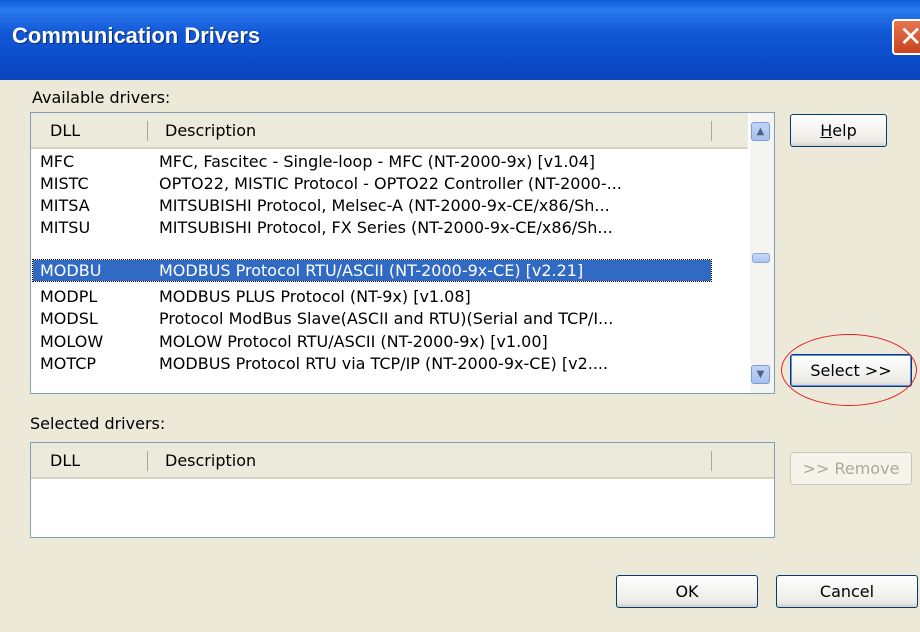  What do you see at coordinates (136, 35) in the screenshot?
I see `window-title: Communication Drivers` at bounding box center [136, 35].